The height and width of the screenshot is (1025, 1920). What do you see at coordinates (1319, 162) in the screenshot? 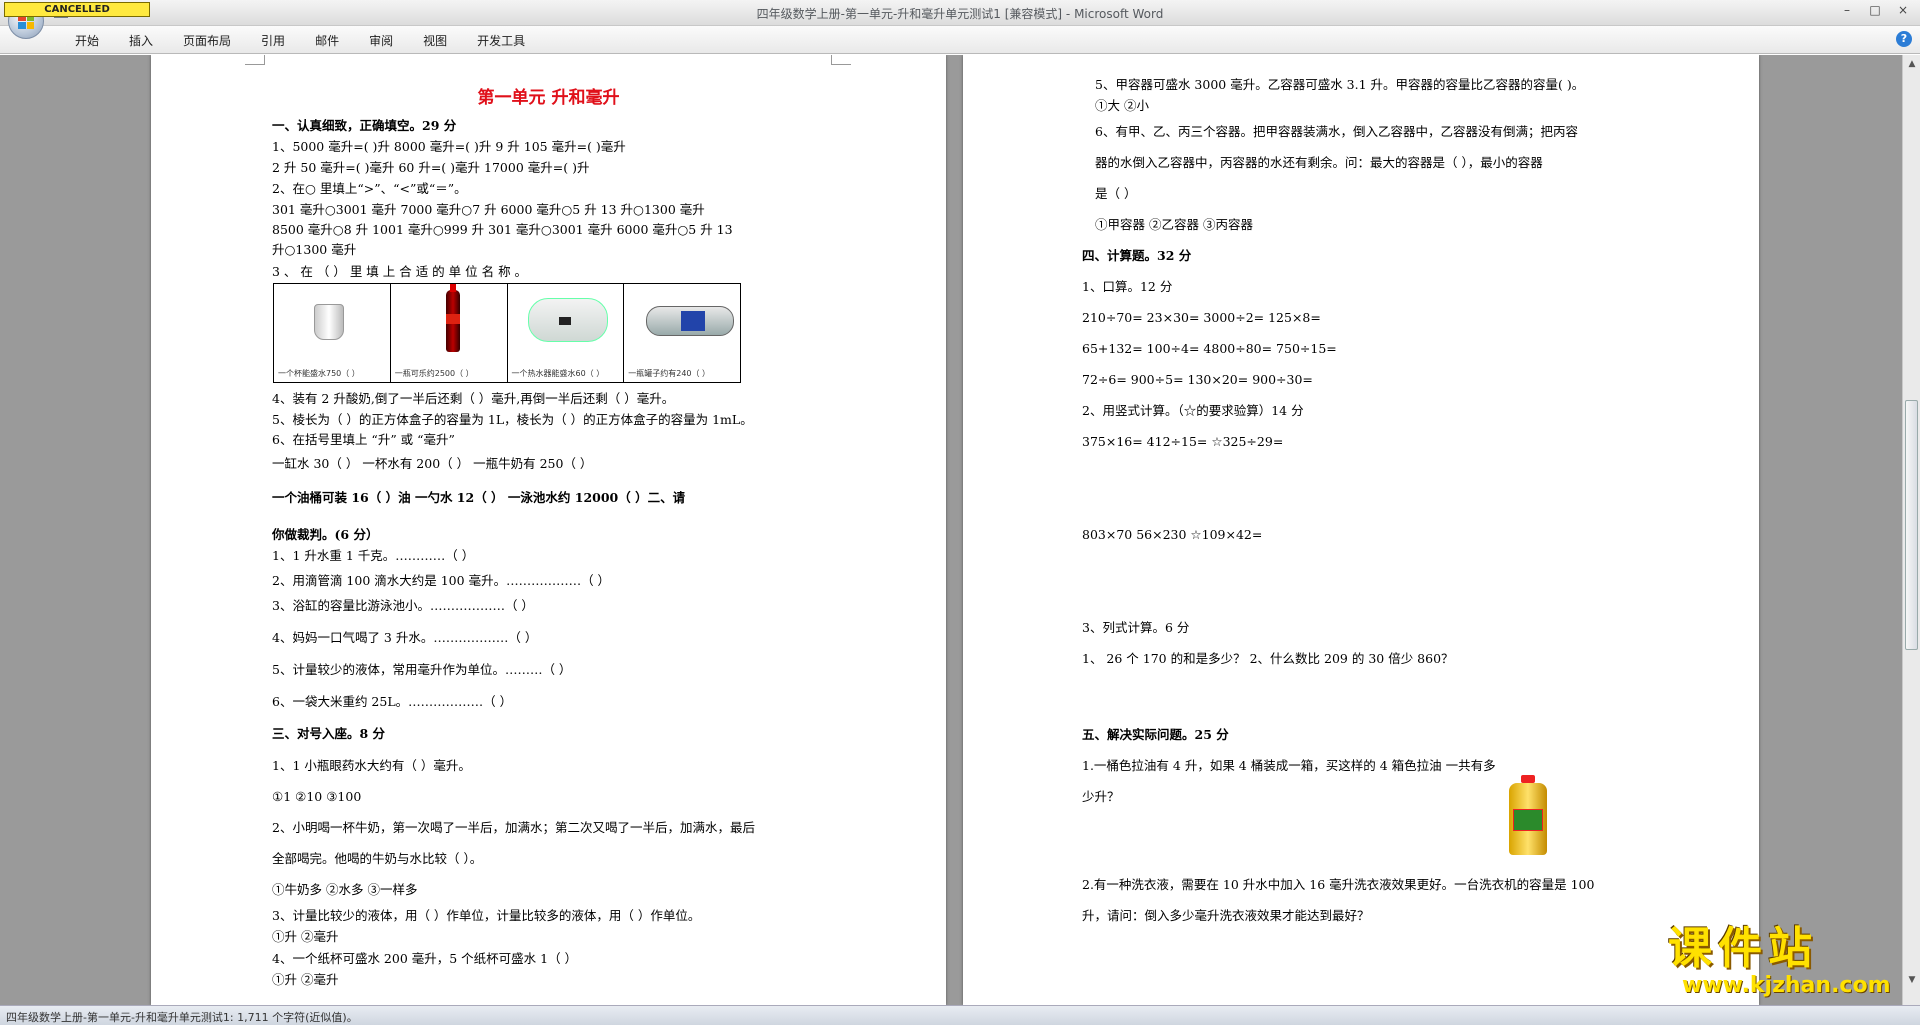
I see `question-line: 器的水倒入乙容器中，丙容器的水还有剩余。问：最大的容器是（ ），最小的容器` at bounding box center [1319, 162].